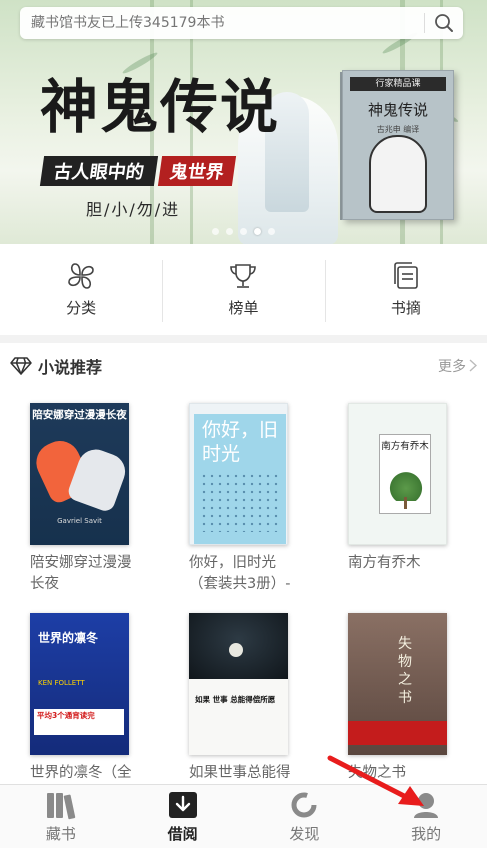  Describe the element at coordinates (406, 275) in the screenshot. I see `excerpt-notes-icon` at that location.